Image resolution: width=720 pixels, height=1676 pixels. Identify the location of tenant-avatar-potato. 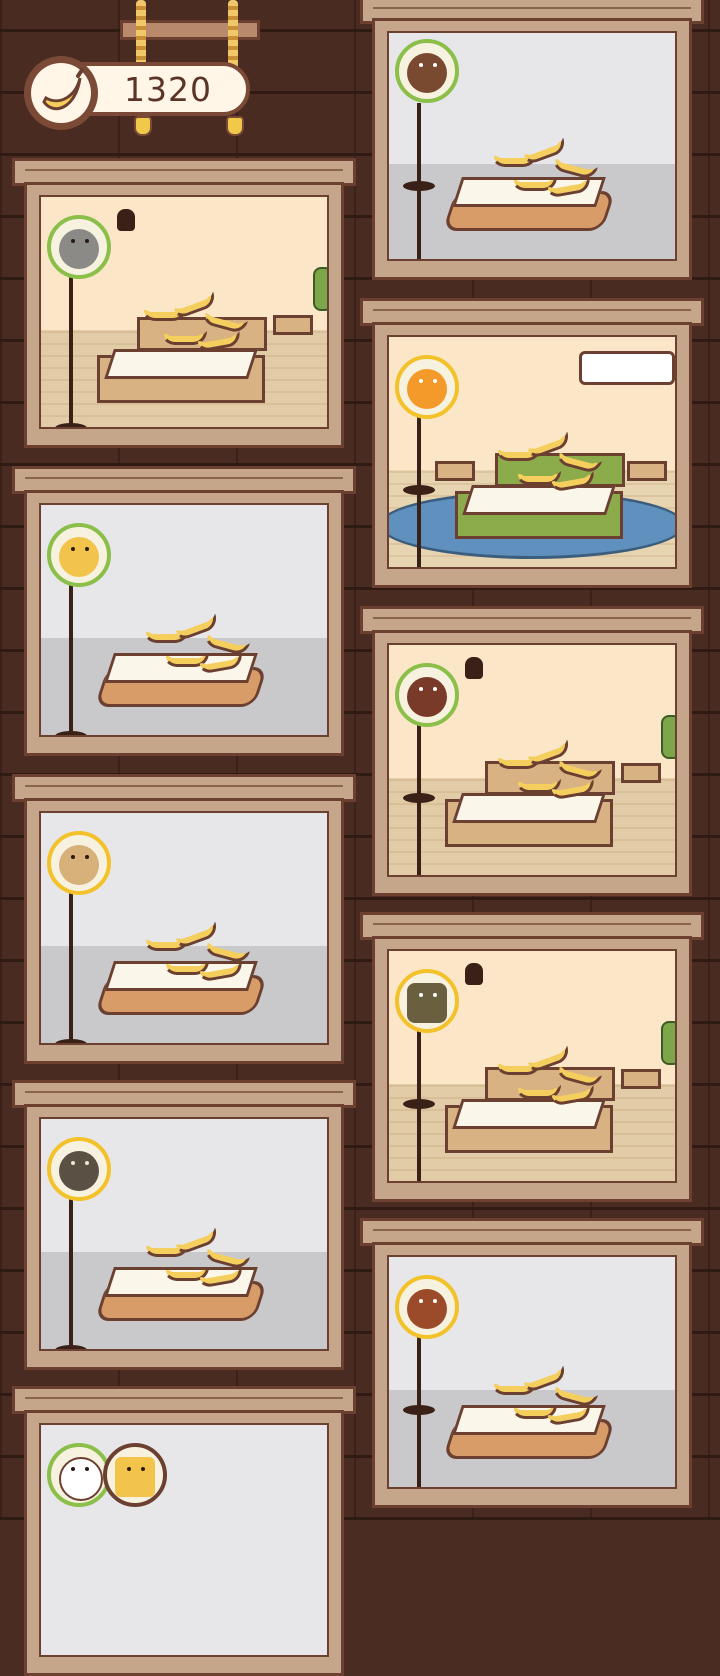
(79, 863).